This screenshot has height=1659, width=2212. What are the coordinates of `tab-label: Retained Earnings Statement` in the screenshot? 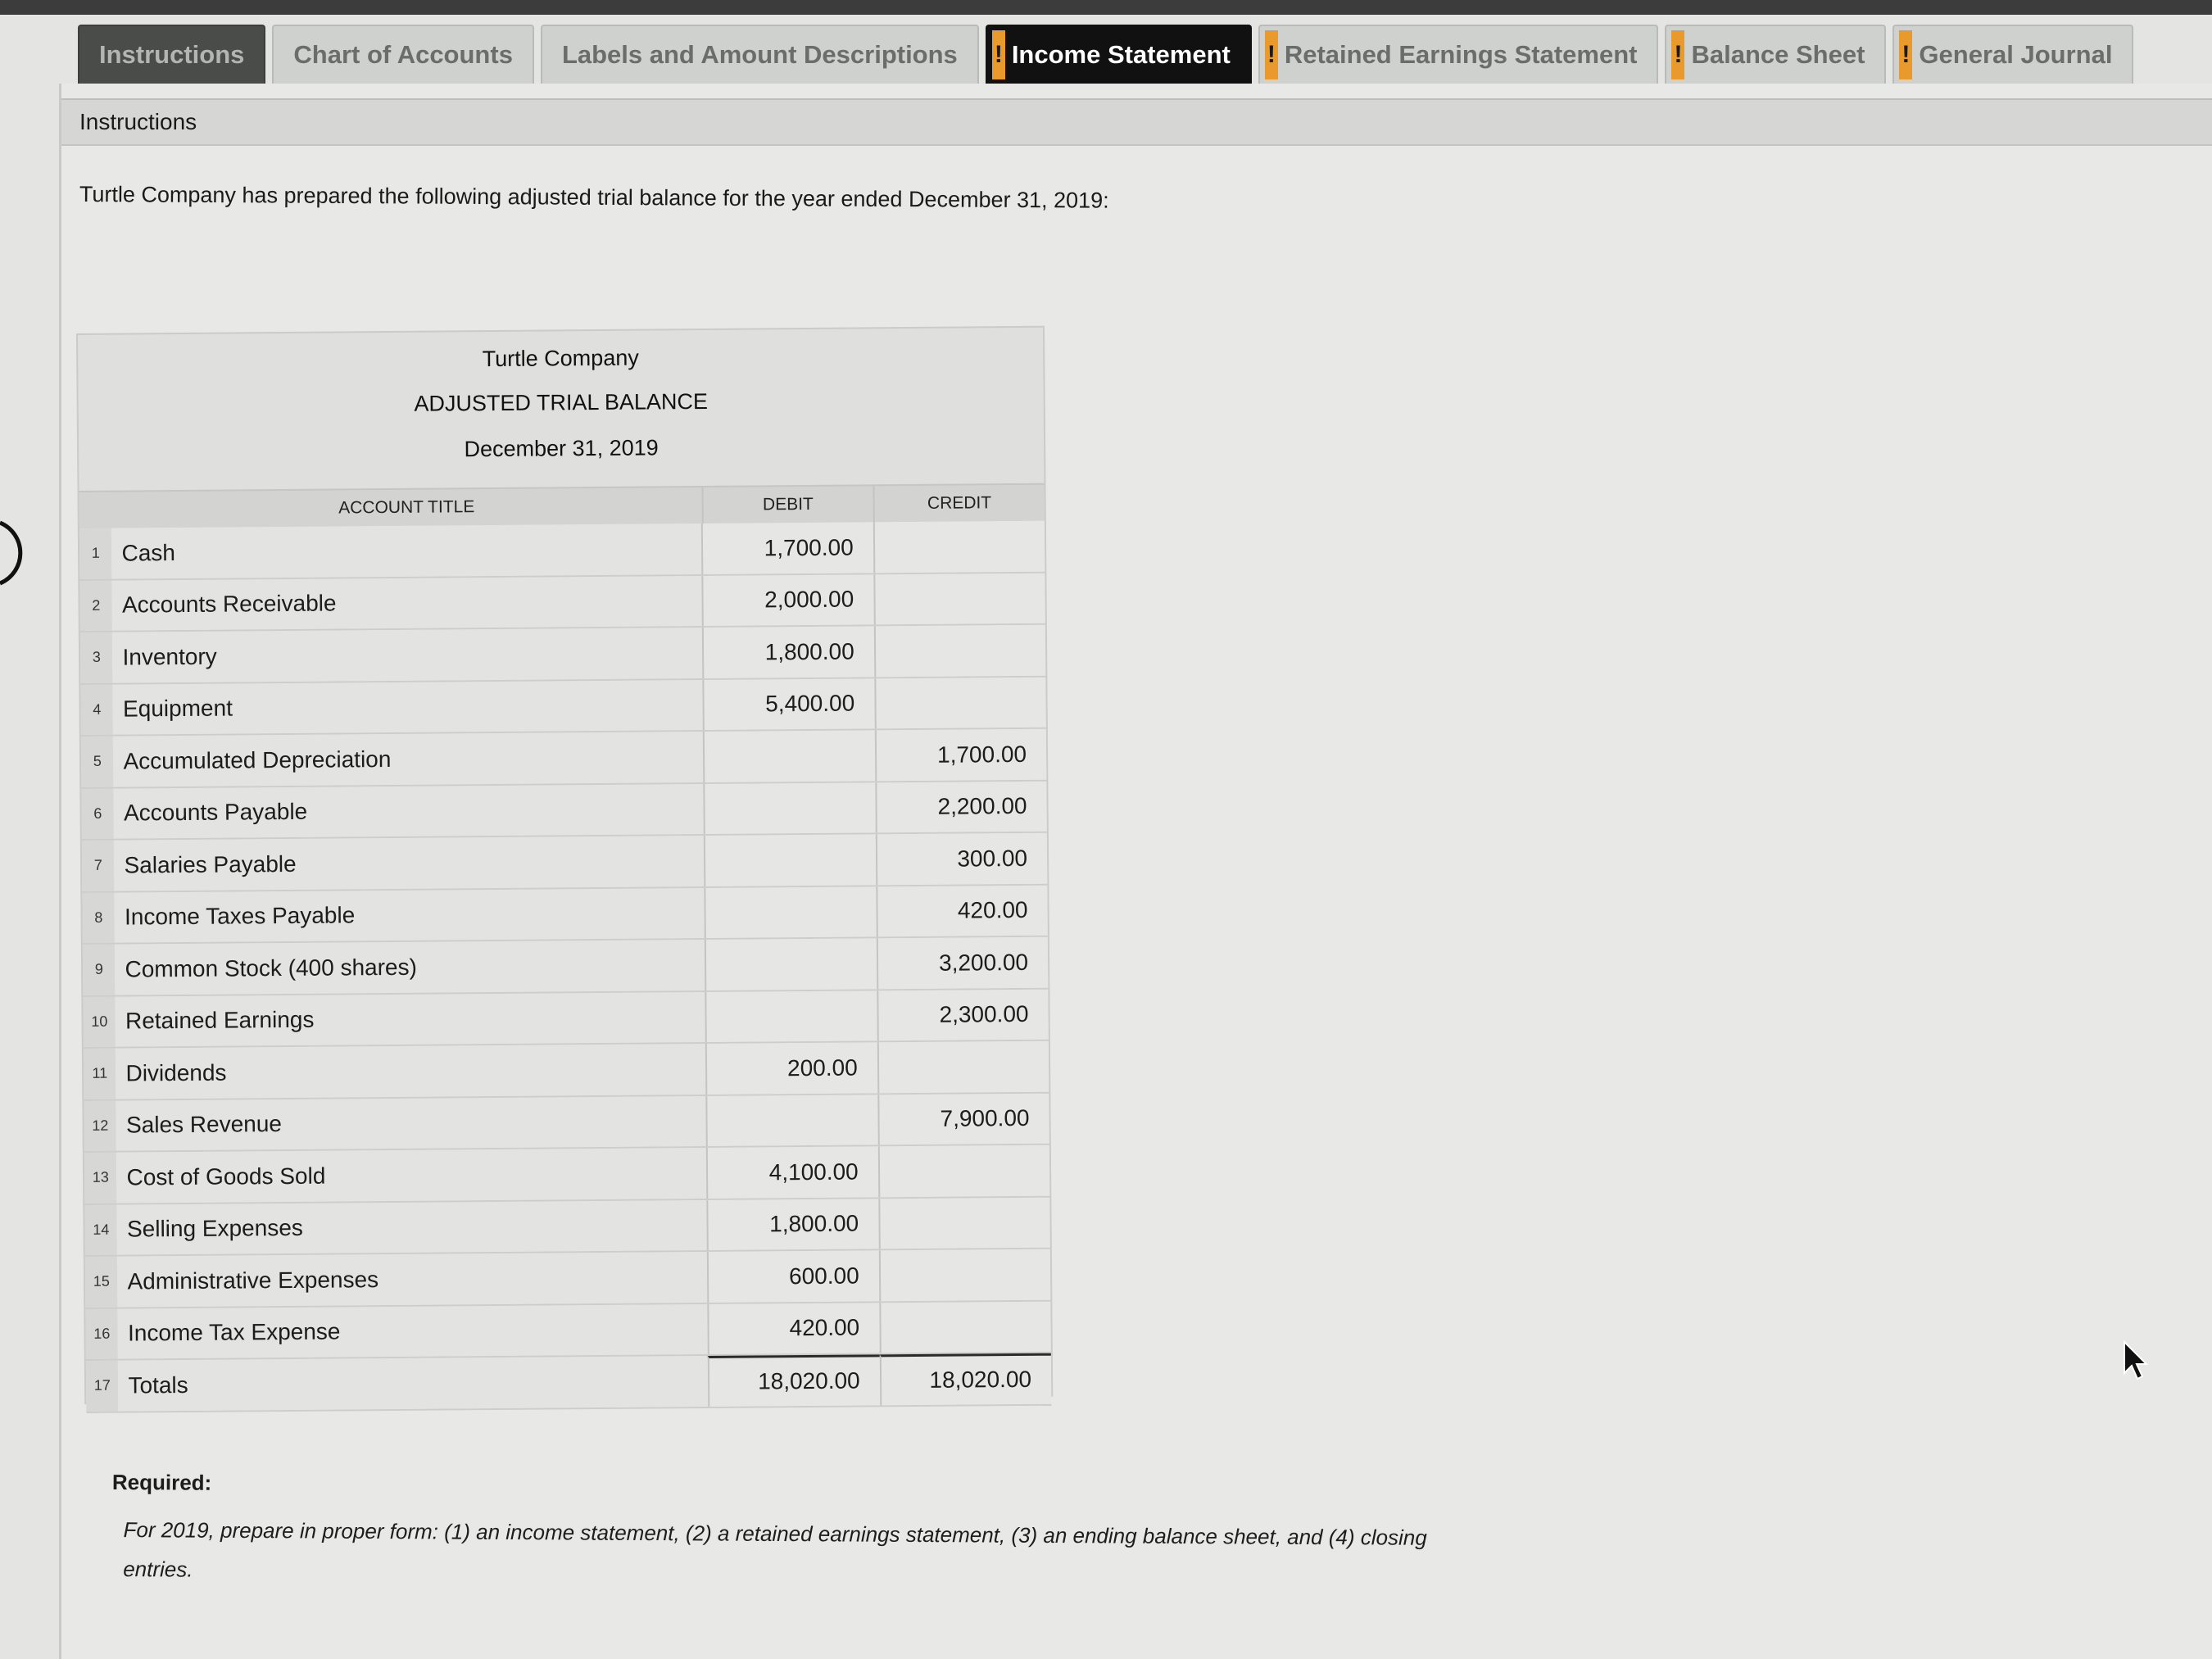 It's located at (1461, 54).